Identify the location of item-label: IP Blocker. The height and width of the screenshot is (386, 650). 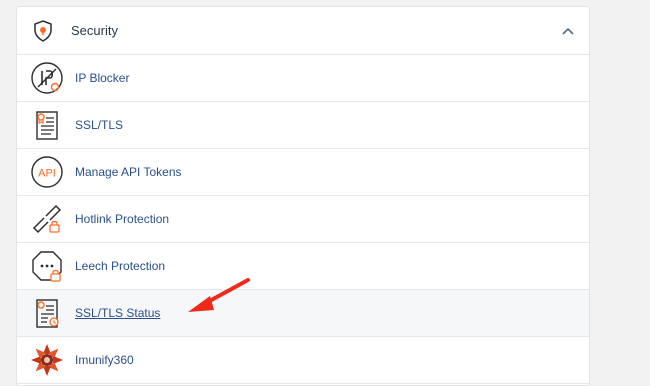
(102, 78).